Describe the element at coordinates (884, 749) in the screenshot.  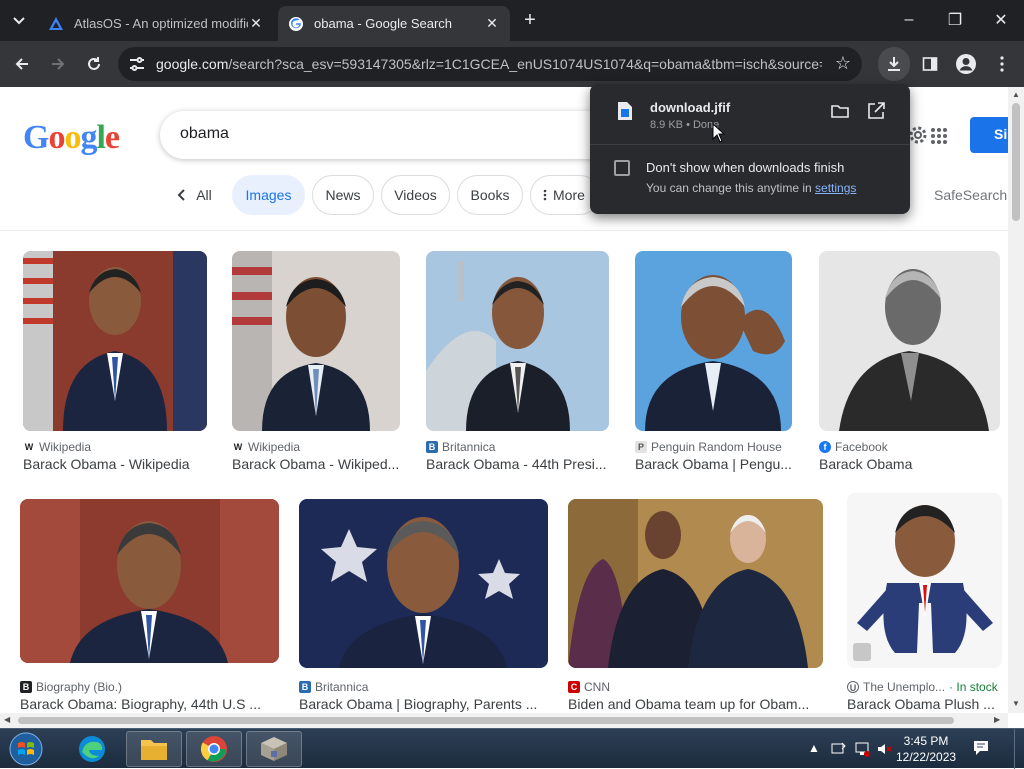
I see `volume-muted-icon` at that location.